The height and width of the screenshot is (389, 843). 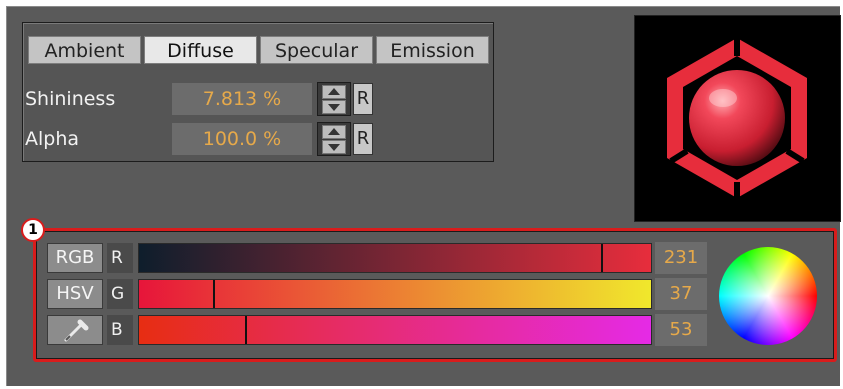 I want to click on tab-diffuse: Diffuse, so click(x=200, y=50).